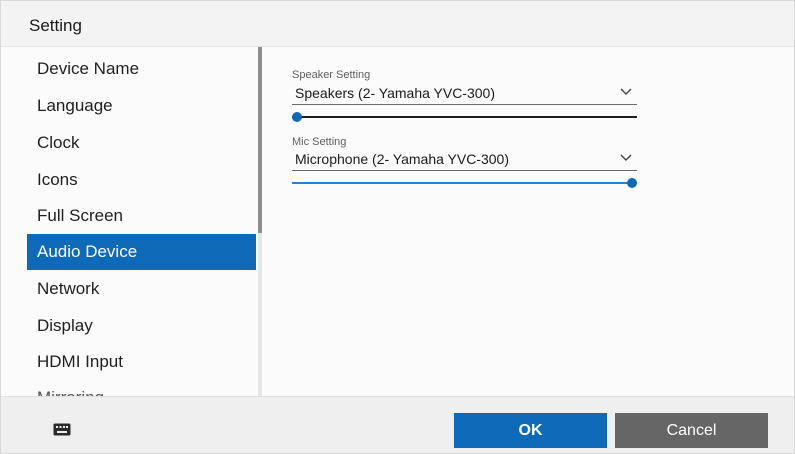 Image resolution: width=795 pixels, height=454 pixels. What do you see at coordinates (397, 24) in the screenshot?
I see `title-bar: Setting` at bounding box center [397, 24].